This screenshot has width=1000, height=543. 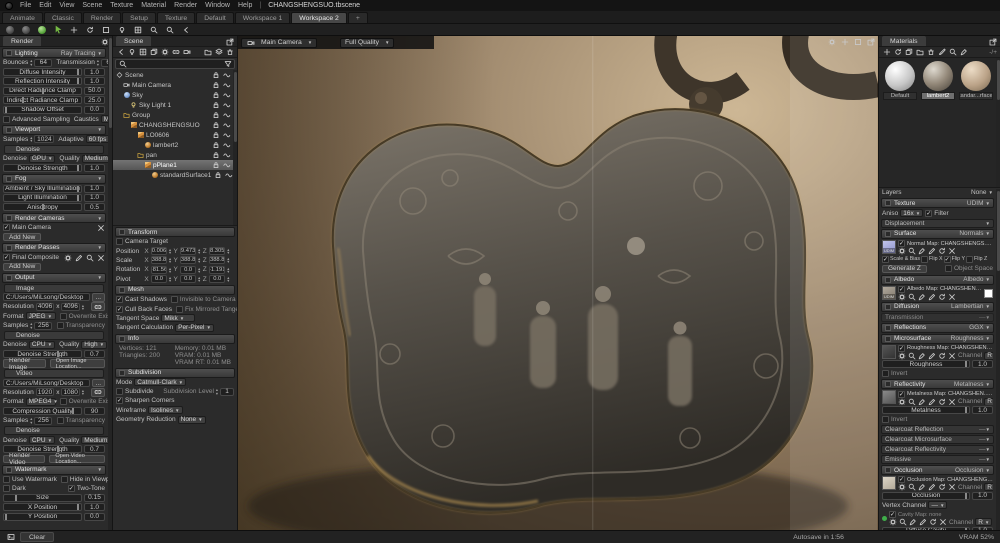 I want to click on slider-14: Ambient / Sky Illumination, so click(x=42, y=188).